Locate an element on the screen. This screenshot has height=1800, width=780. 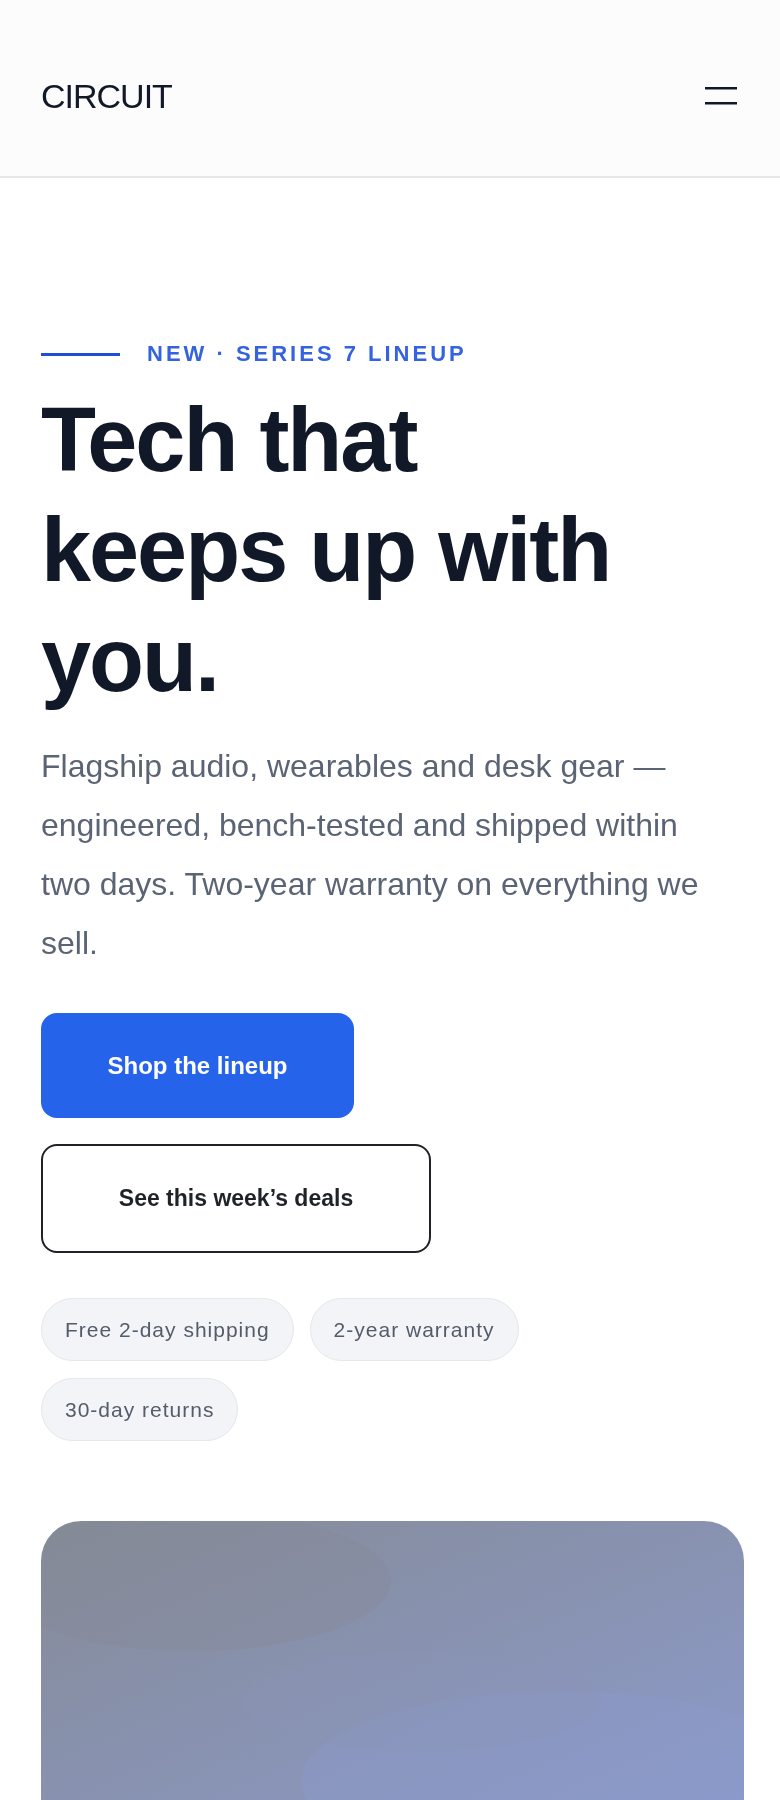
perk-tag: 30-day returns is located at coordinates (140, 1409).